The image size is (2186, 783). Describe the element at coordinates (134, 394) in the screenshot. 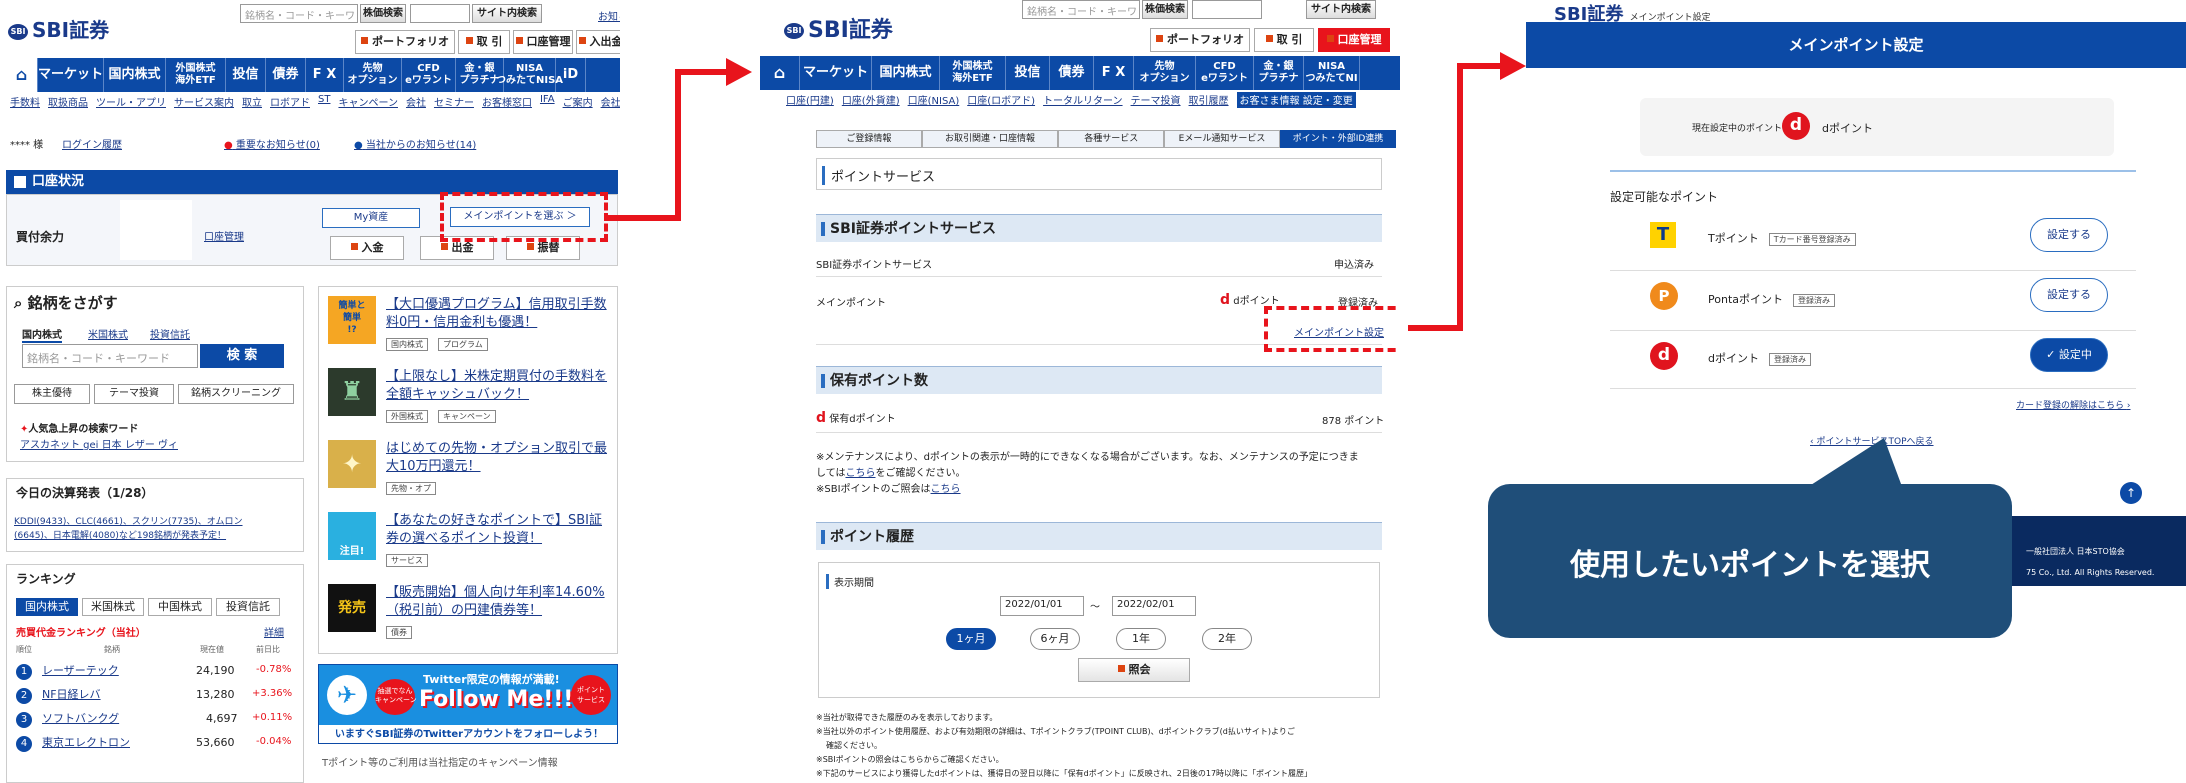

I see `link-theme-invest: テーマ投資` at that location.